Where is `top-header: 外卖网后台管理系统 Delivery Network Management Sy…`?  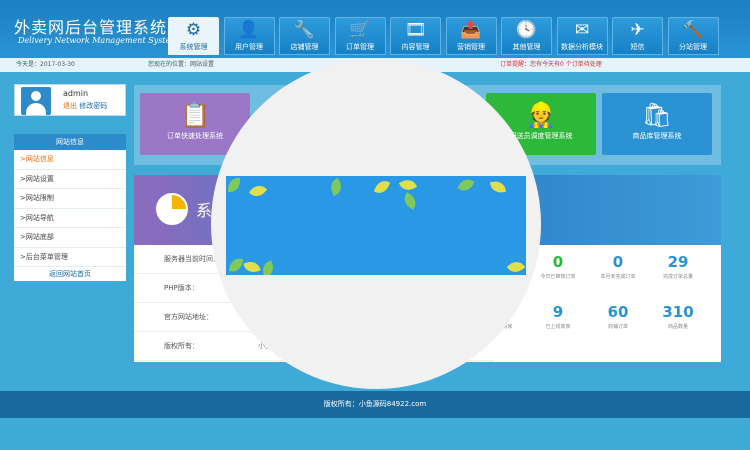
top-header: 外卖网后台管理系统 Delivery Network Management Sy… is located at coordinates (375, 29).